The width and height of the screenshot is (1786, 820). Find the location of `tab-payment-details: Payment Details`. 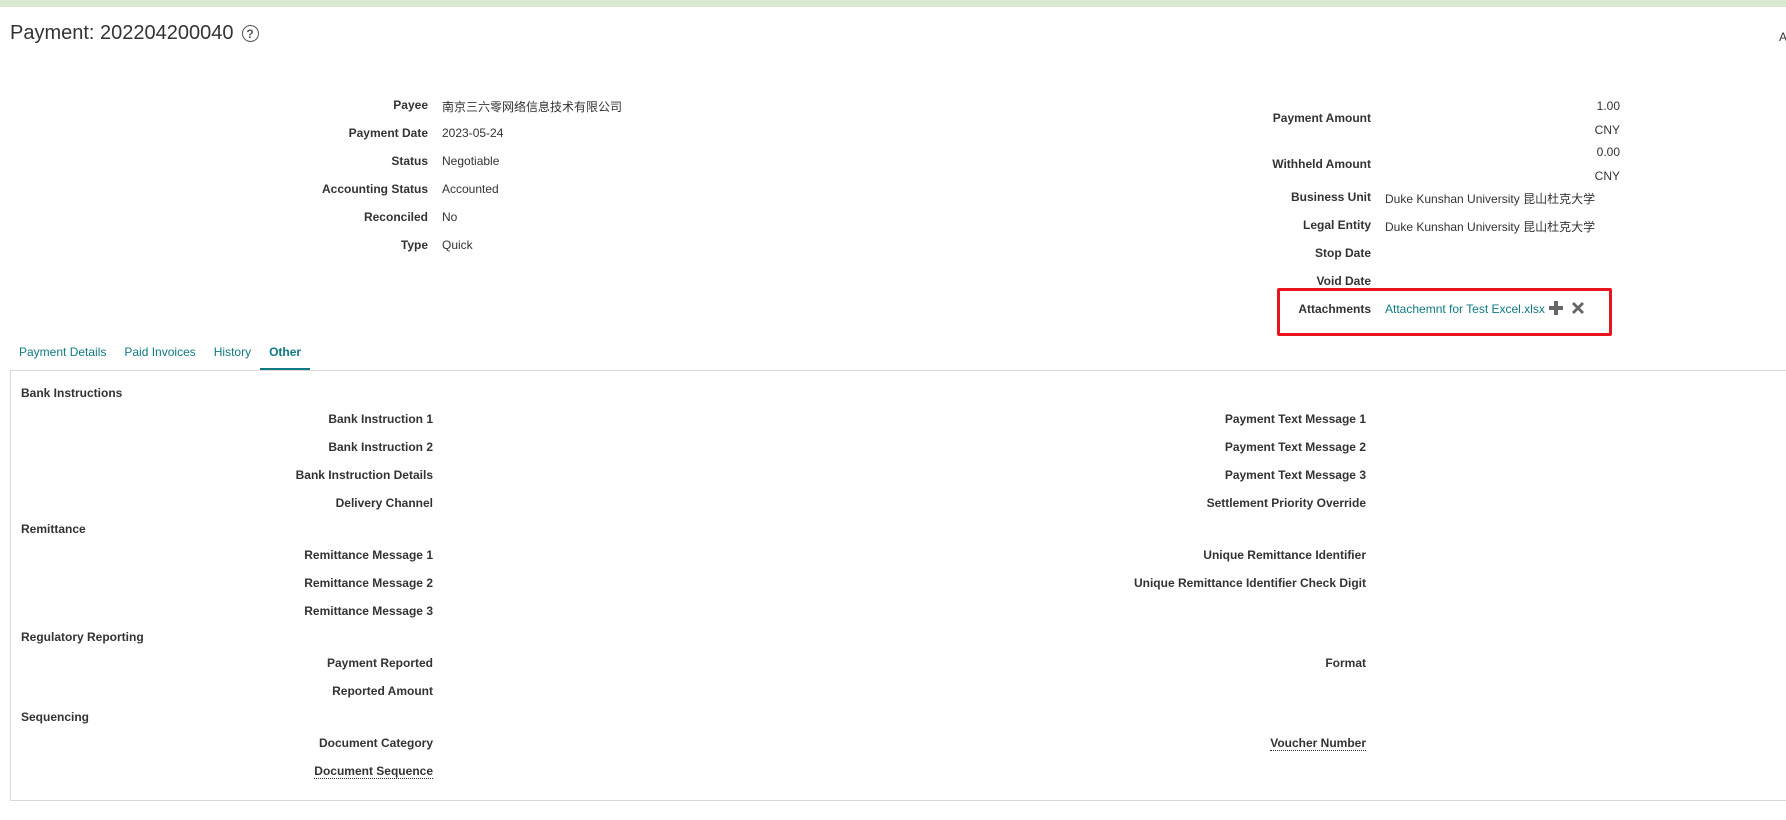

tab-payment-details: Payment Details is located at coordinates (62, 355).